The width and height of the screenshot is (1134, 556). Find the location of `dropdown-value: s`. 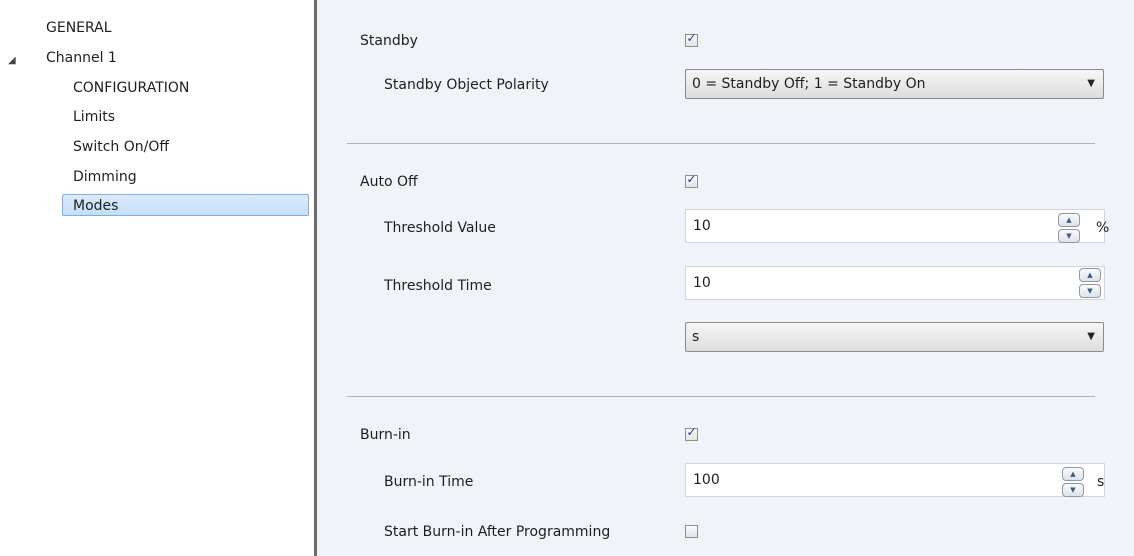

dropdown-value: s is located at coordinates (696, 337).